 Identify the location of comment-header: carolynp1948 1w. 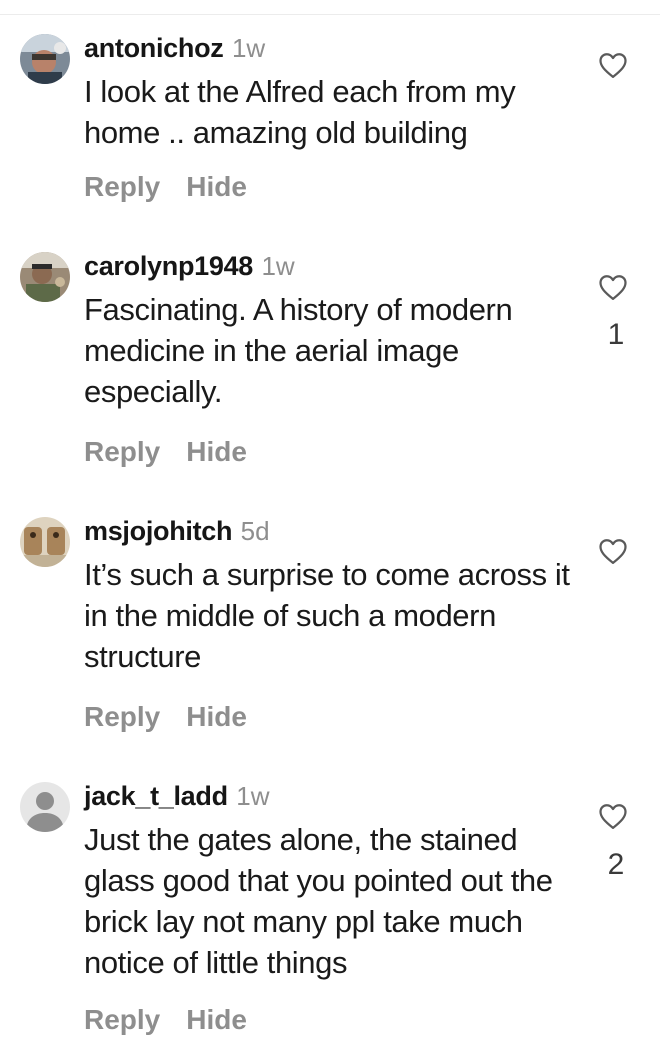
(189, 268).